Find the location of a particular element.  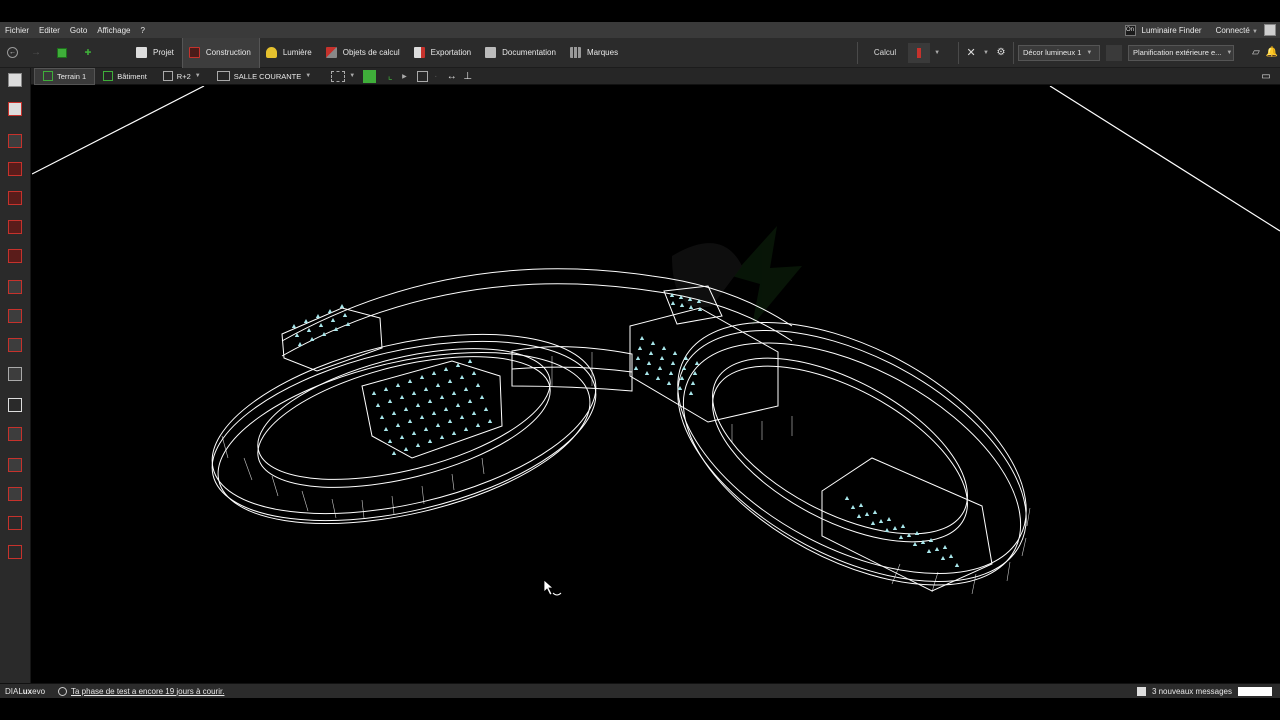

left-toolbox is located at coordinates (15, 375).